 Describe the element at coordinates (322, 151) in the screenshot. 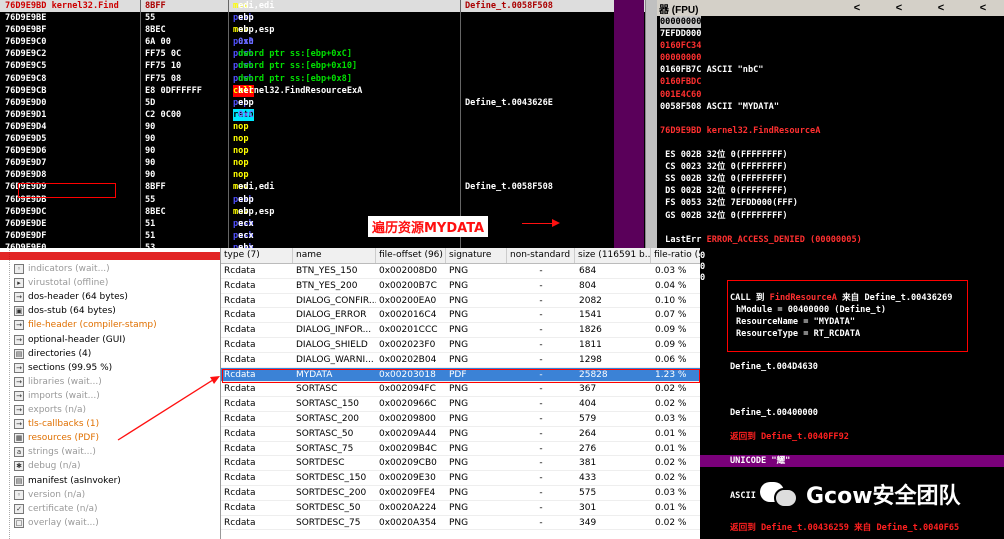

I see `disasm-row: 76D9E9D6 90 nop` at that location.